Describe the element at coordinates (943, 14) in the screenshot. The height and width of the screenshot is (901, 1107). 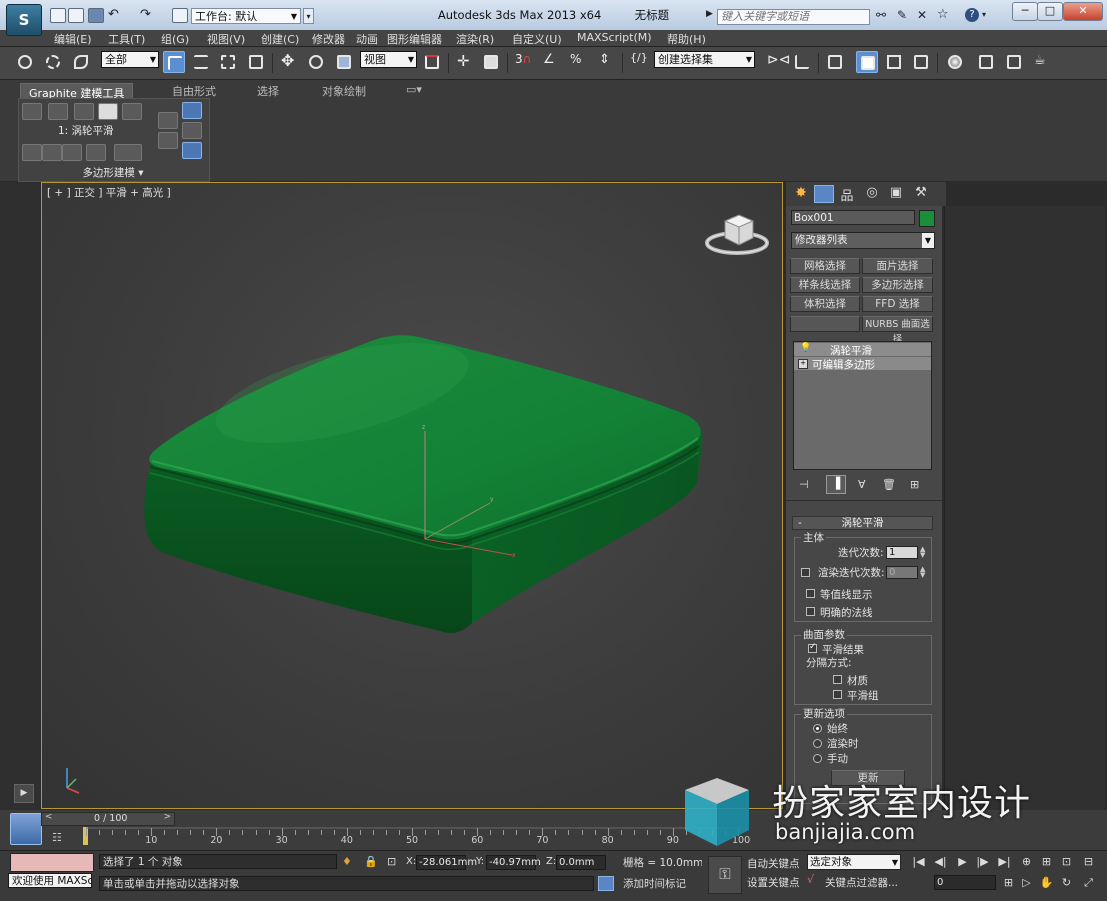
I see `favorites-star-icon: ☆` at that location.